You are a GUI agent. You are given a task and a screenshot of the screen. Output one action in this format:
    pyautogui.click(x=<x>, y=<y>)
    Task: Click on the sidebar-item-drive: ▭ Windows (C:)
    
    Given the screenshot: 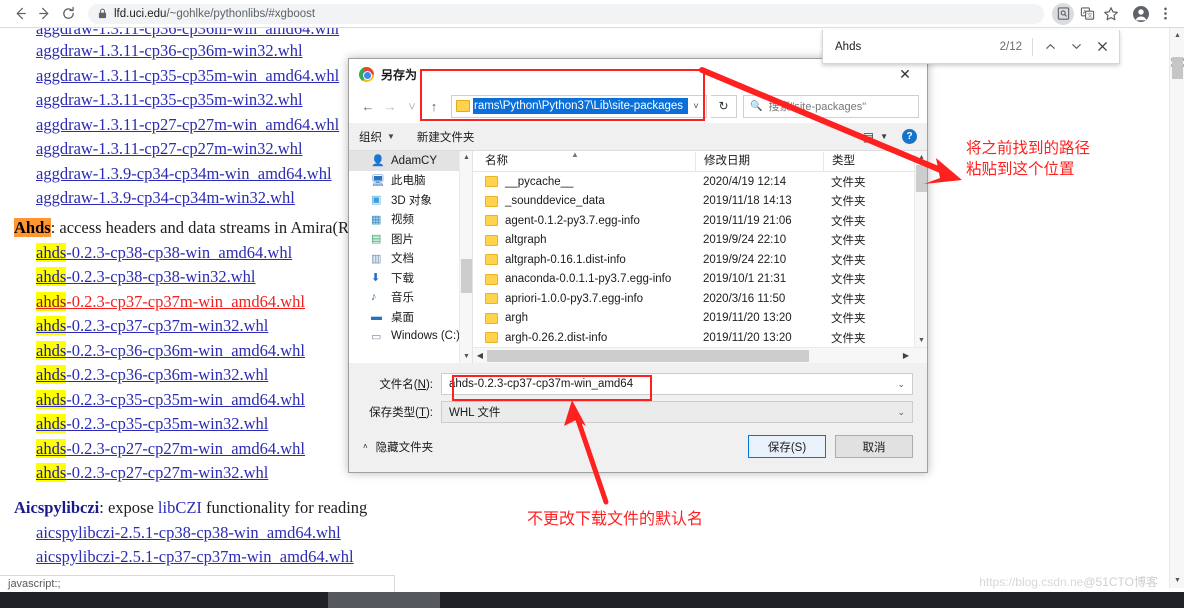 What is the action you would take?
    pyautogui.click(x=410, y=337)
    